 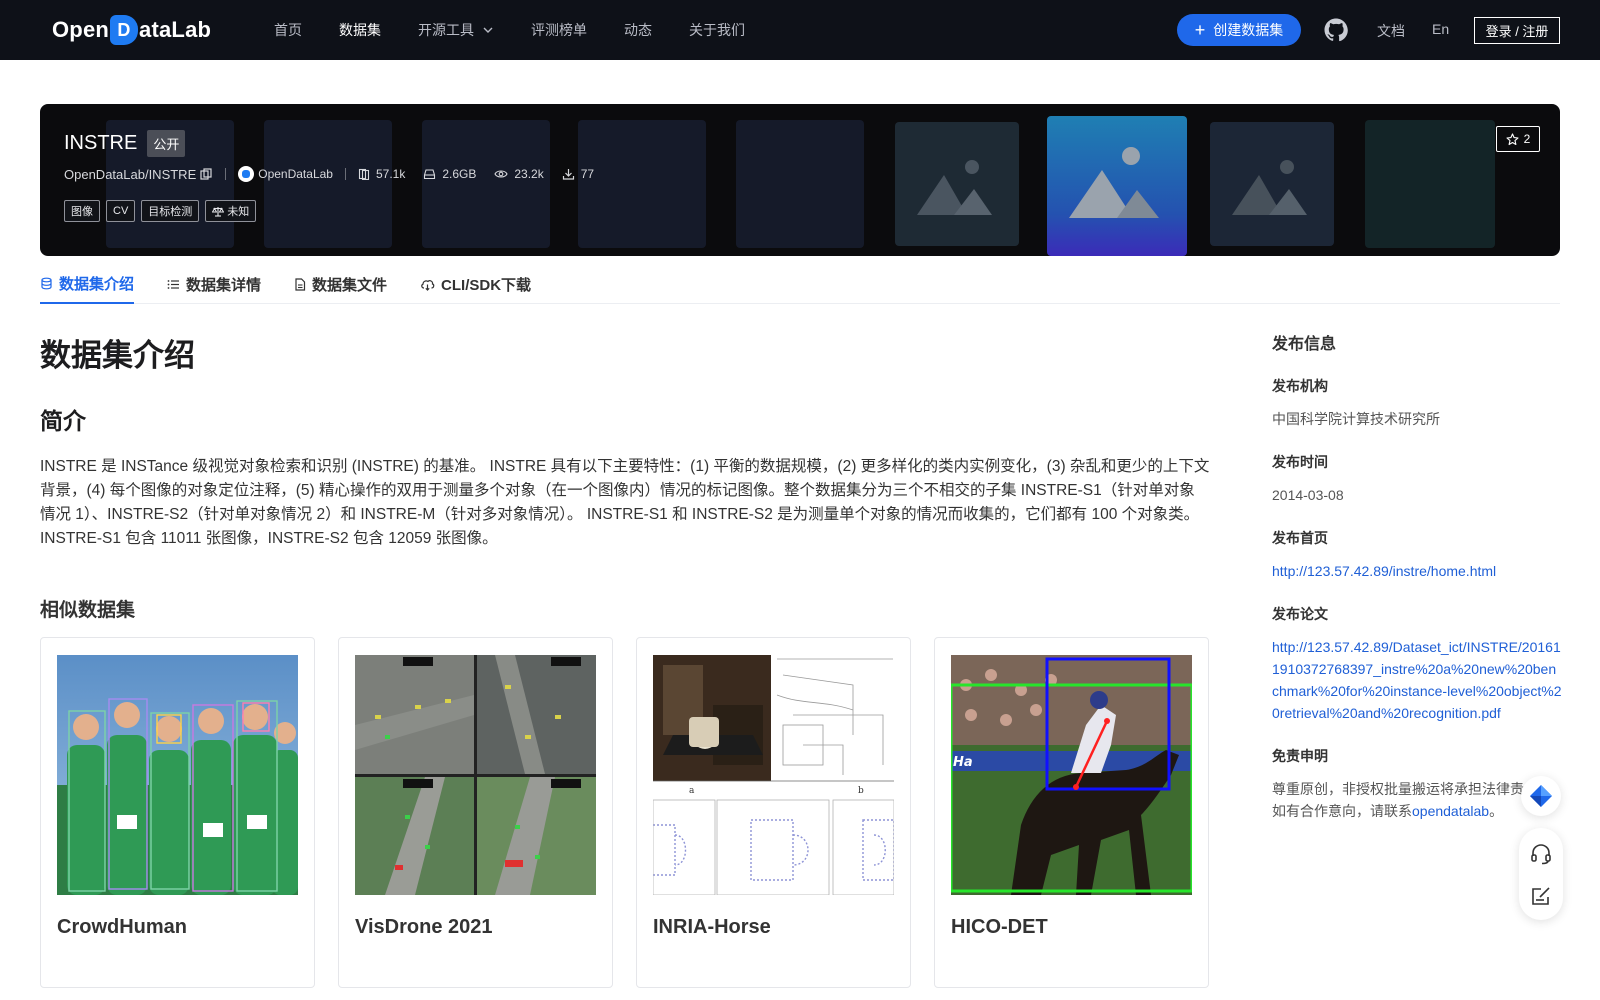 I want to click on nav-item-tools: 开源工具, so click(x=456, y=30).